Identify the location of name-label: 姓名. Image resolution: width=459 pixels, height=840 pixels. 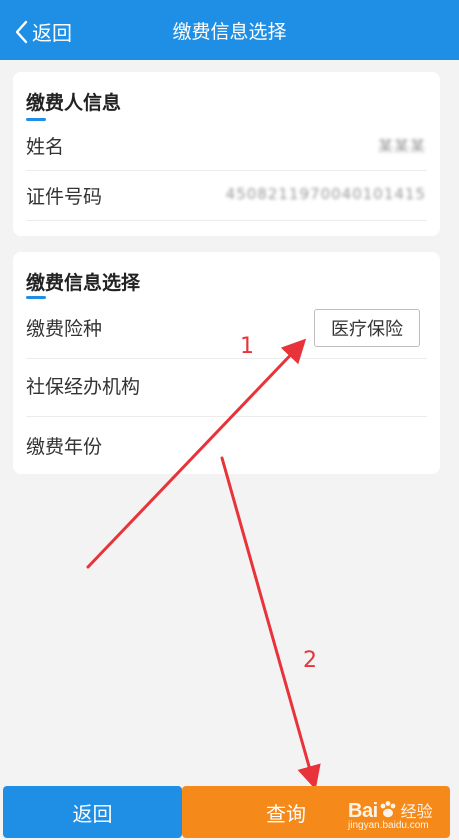
(45, 147).